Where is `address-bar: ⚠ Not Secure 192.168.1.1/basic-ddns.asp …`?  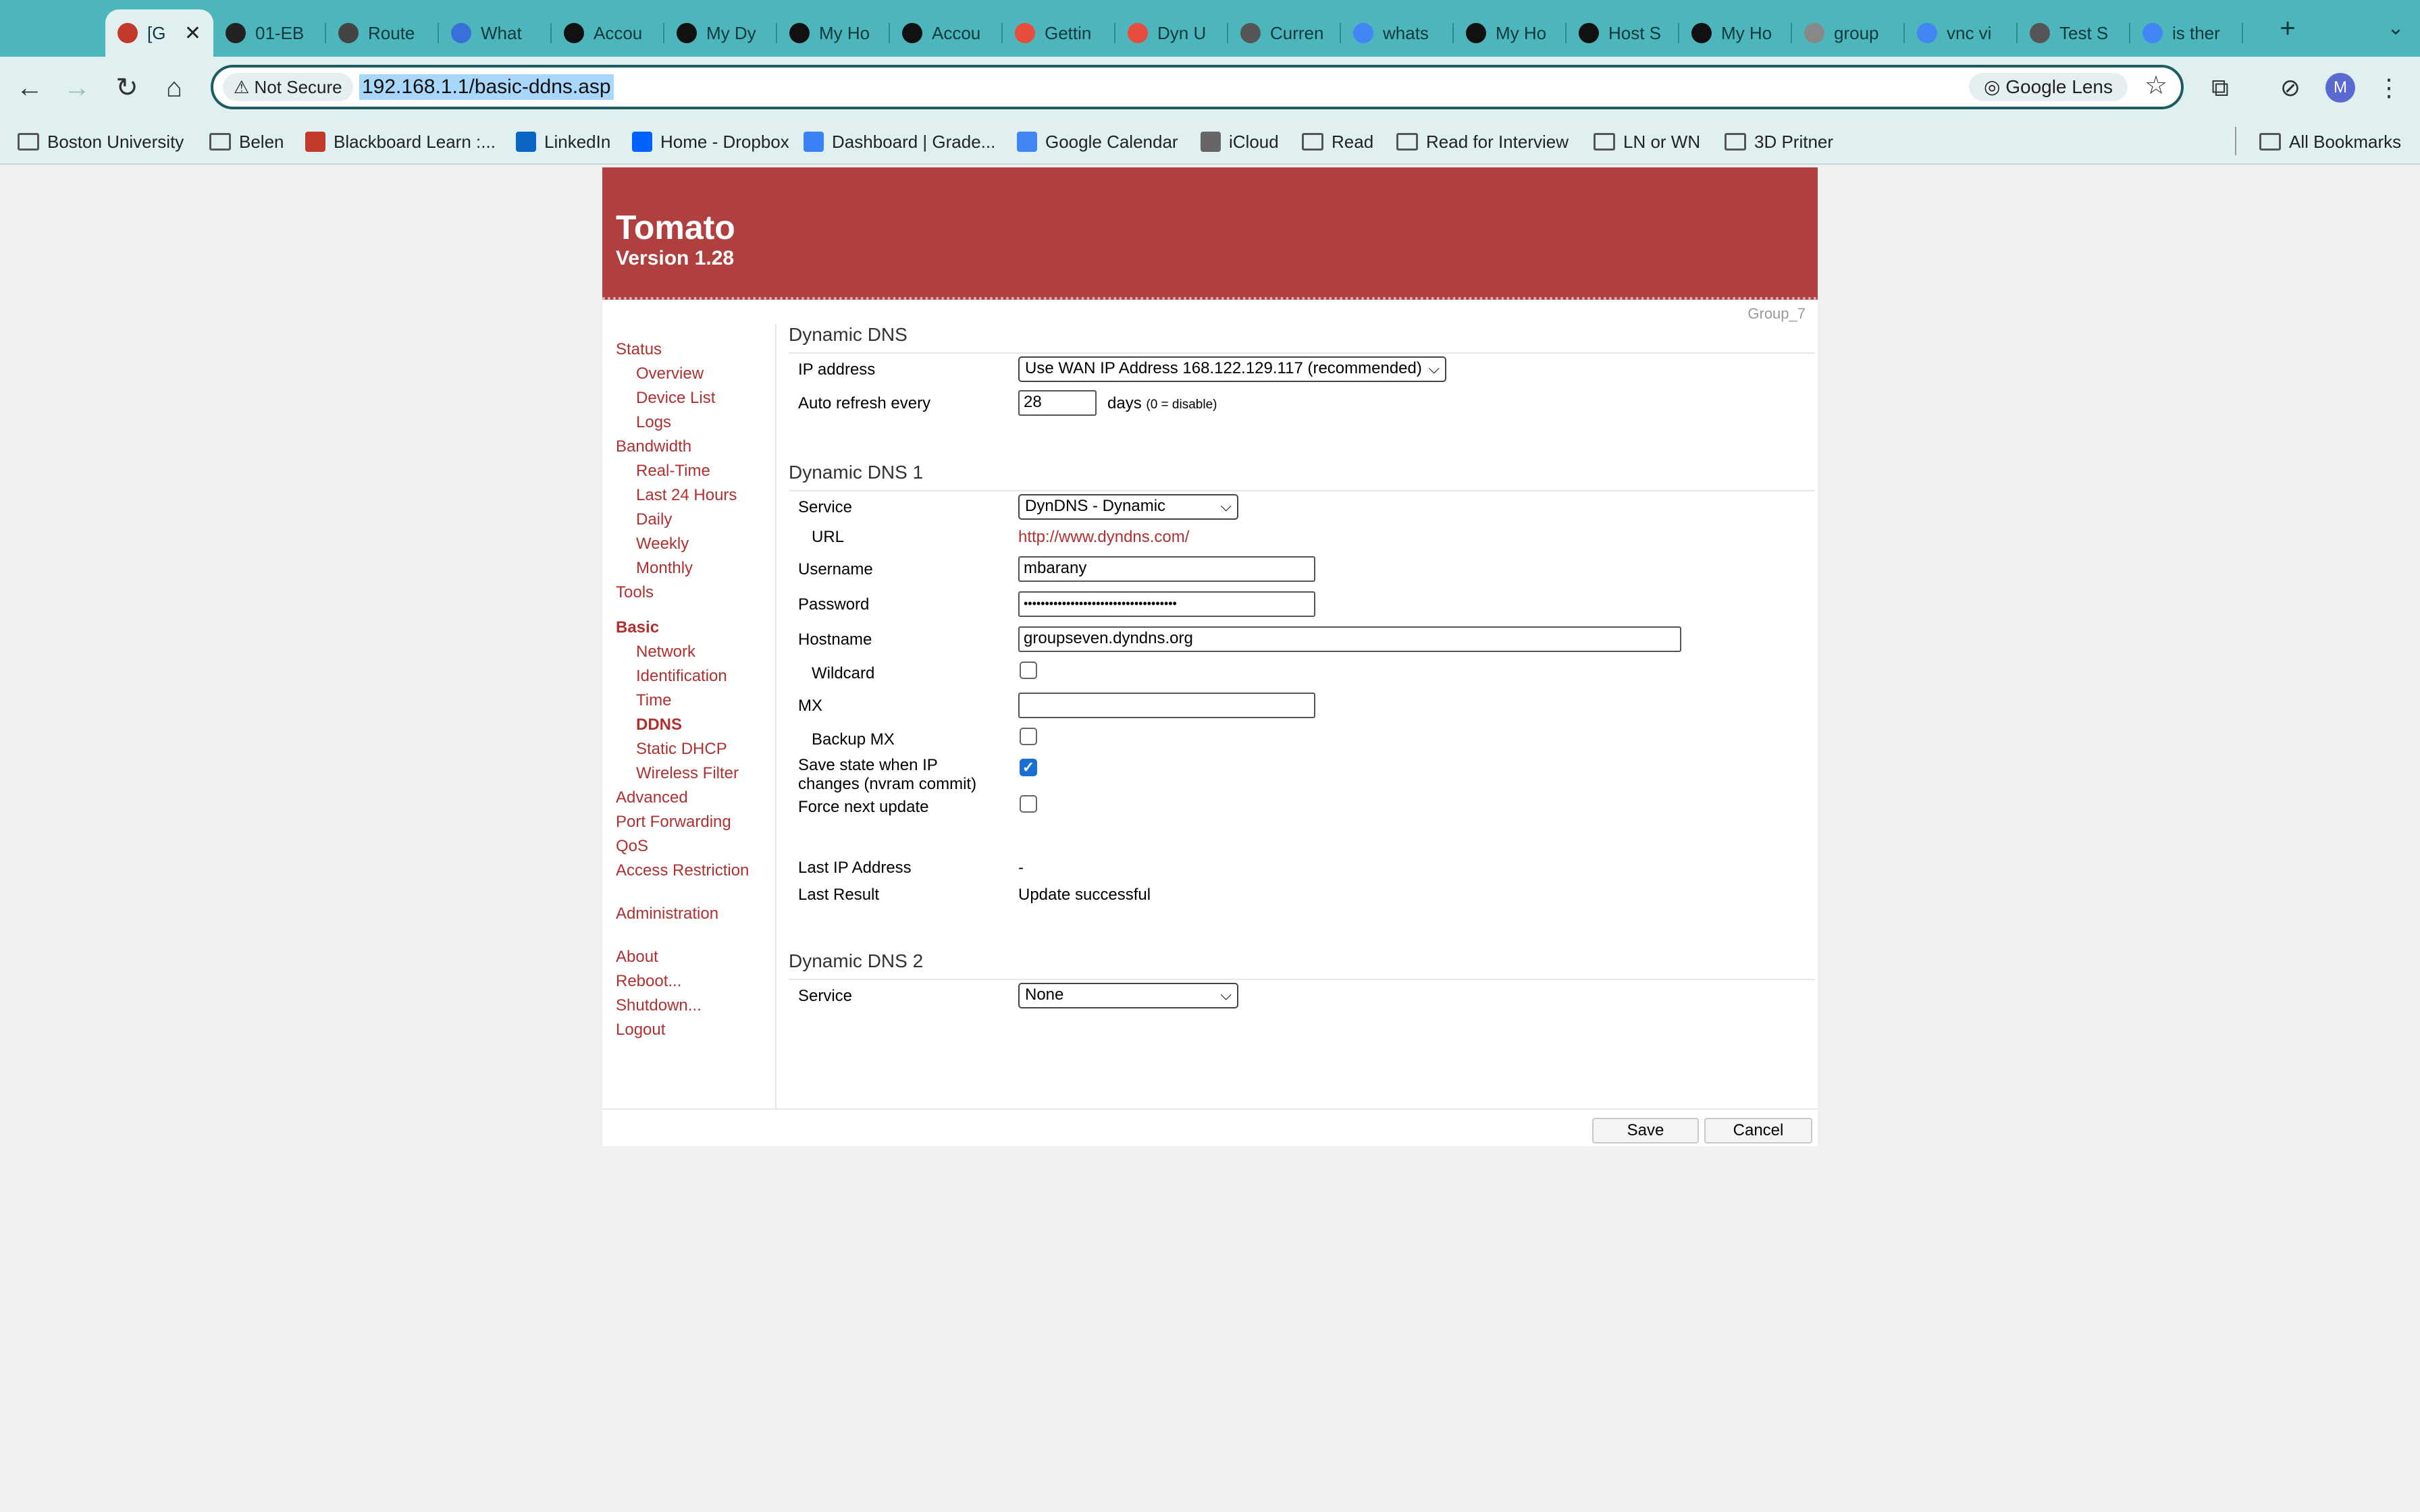
address-bar: ⚠ Not Secure 192.168.1.1/basic-ddns.asp … is located at coordinates (1197, 87).